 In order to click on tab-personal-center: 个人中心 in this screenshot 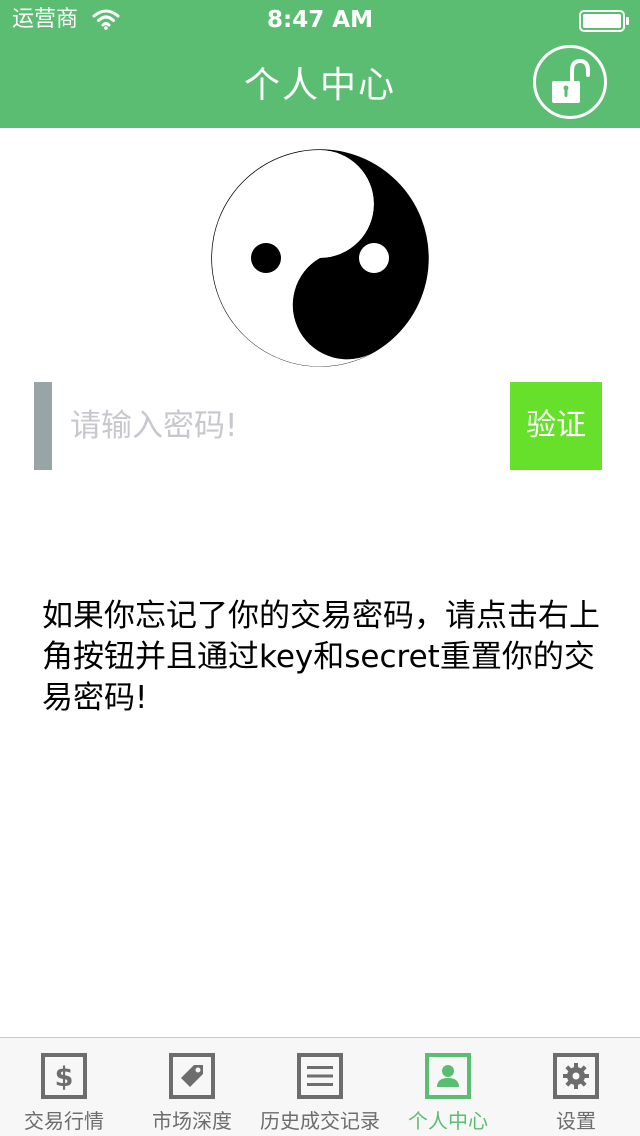, I will do `click(448, 1087)`.